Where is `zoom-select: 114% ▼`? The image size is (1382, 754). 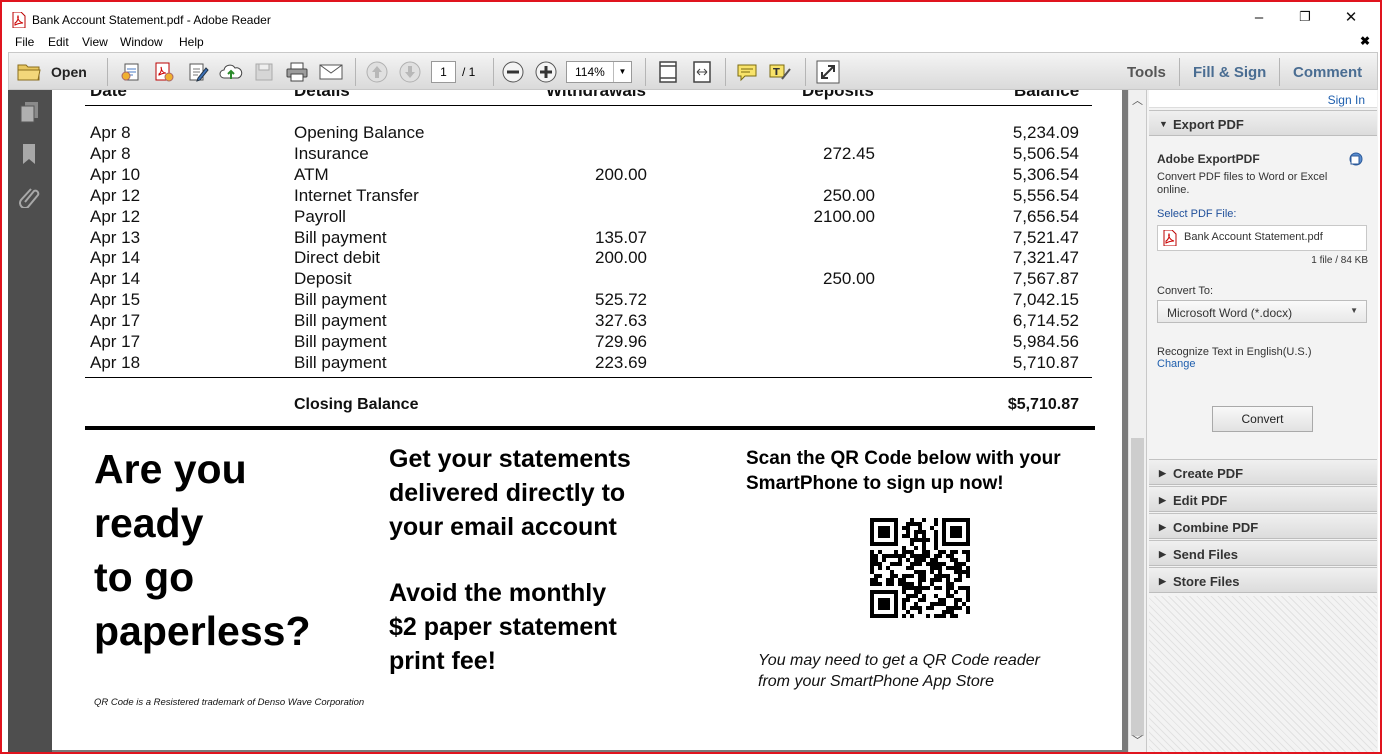
zoom-select: 114% ▼ is located at coordinates (599, 72).